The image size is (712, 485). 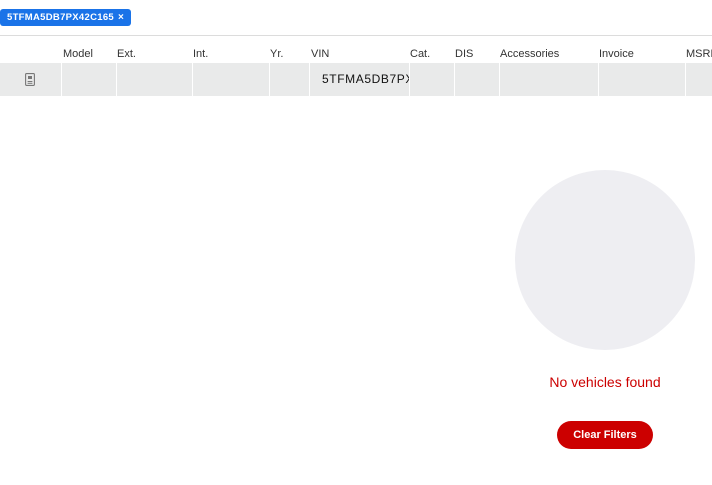 I want to click on cell-model, so click(x=88, y=79).